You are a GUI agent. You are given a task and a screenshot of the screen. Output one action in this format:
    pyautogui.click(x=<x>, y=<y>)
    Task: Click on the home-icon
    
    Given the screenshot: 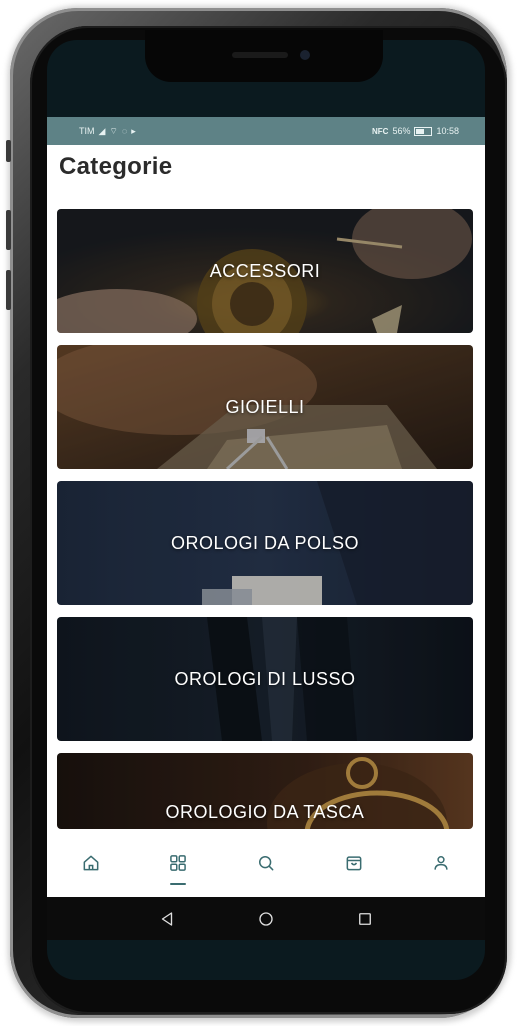 What is the action you would take?
    pyautogui.click(x=91, y=863)
    